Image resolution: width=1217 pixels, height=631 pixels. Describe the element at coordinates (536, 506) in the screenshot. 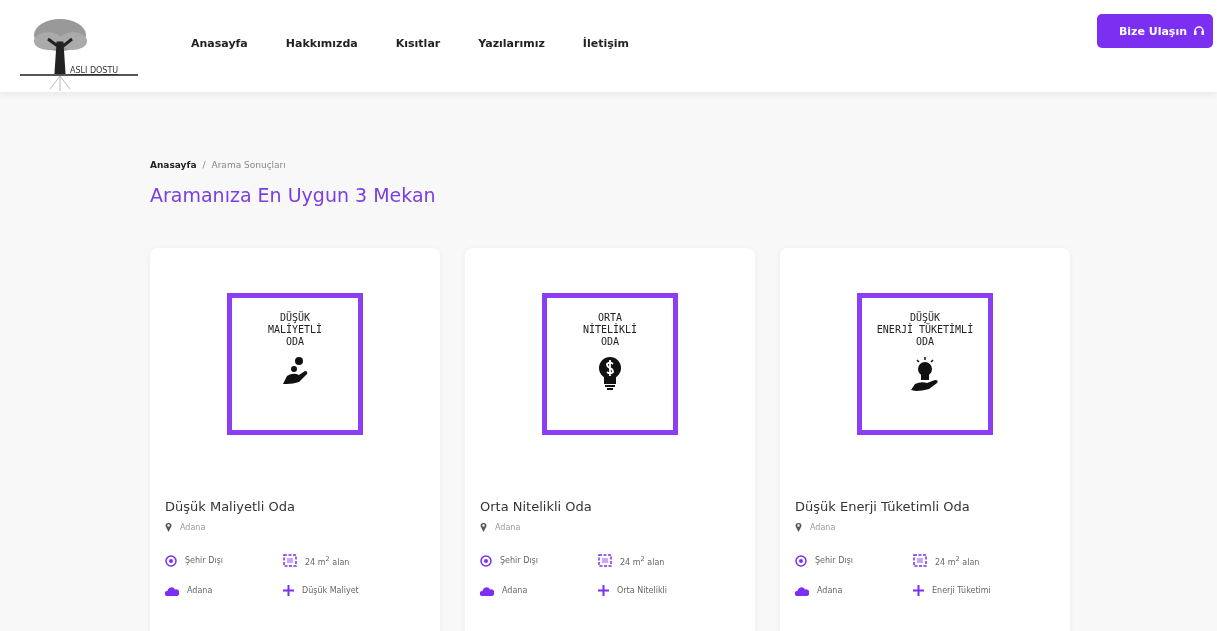

I see `card-title: Orta Nitelikli Oda` at that location.